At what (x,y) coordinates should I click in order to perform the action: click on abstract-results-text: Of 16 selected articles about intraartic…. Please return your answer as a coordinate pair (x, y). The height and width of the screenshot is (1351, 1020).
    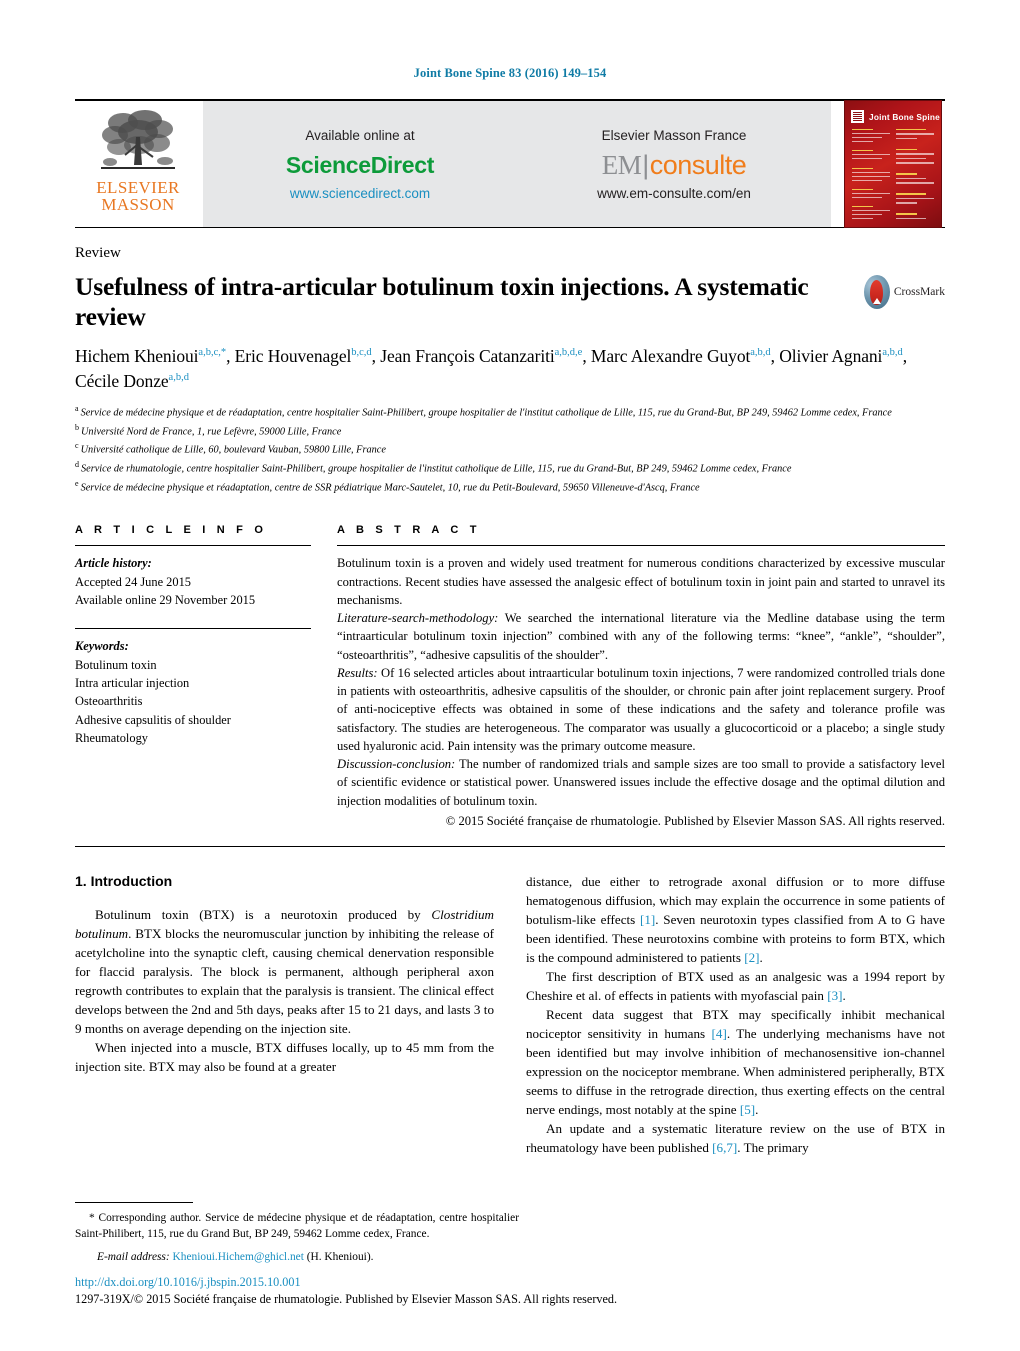
    Looking at the image, I should click on (641, 709).